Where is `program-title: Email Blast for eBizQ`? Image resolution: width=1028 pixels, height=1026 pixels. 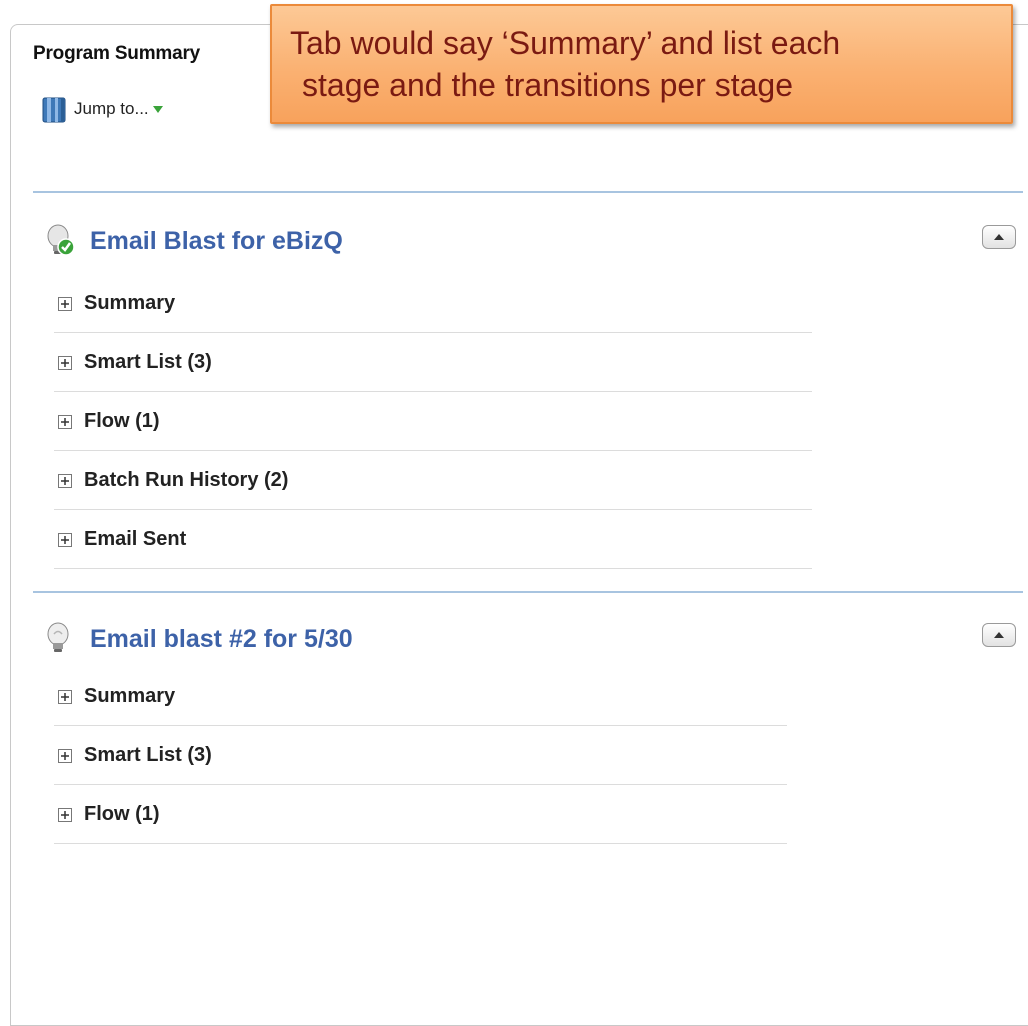 program-title: Email Blast for eBizQ is located at coordinates (216, 241).